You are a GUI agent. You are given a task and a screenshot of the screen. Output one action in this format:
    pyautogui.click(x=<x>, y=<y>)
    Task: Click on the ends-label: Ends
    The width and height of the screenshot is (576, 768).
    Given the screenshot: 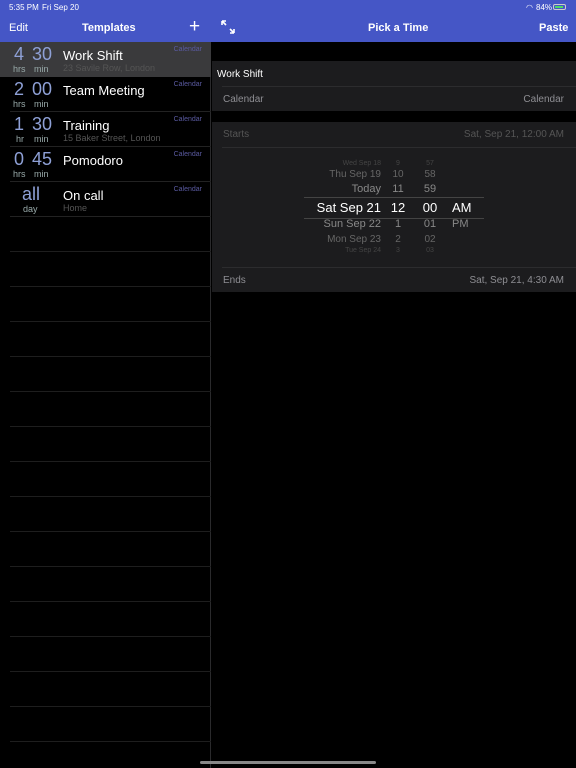 What is the action you would take?
    pyautogui.click(x=234, y=280)
    